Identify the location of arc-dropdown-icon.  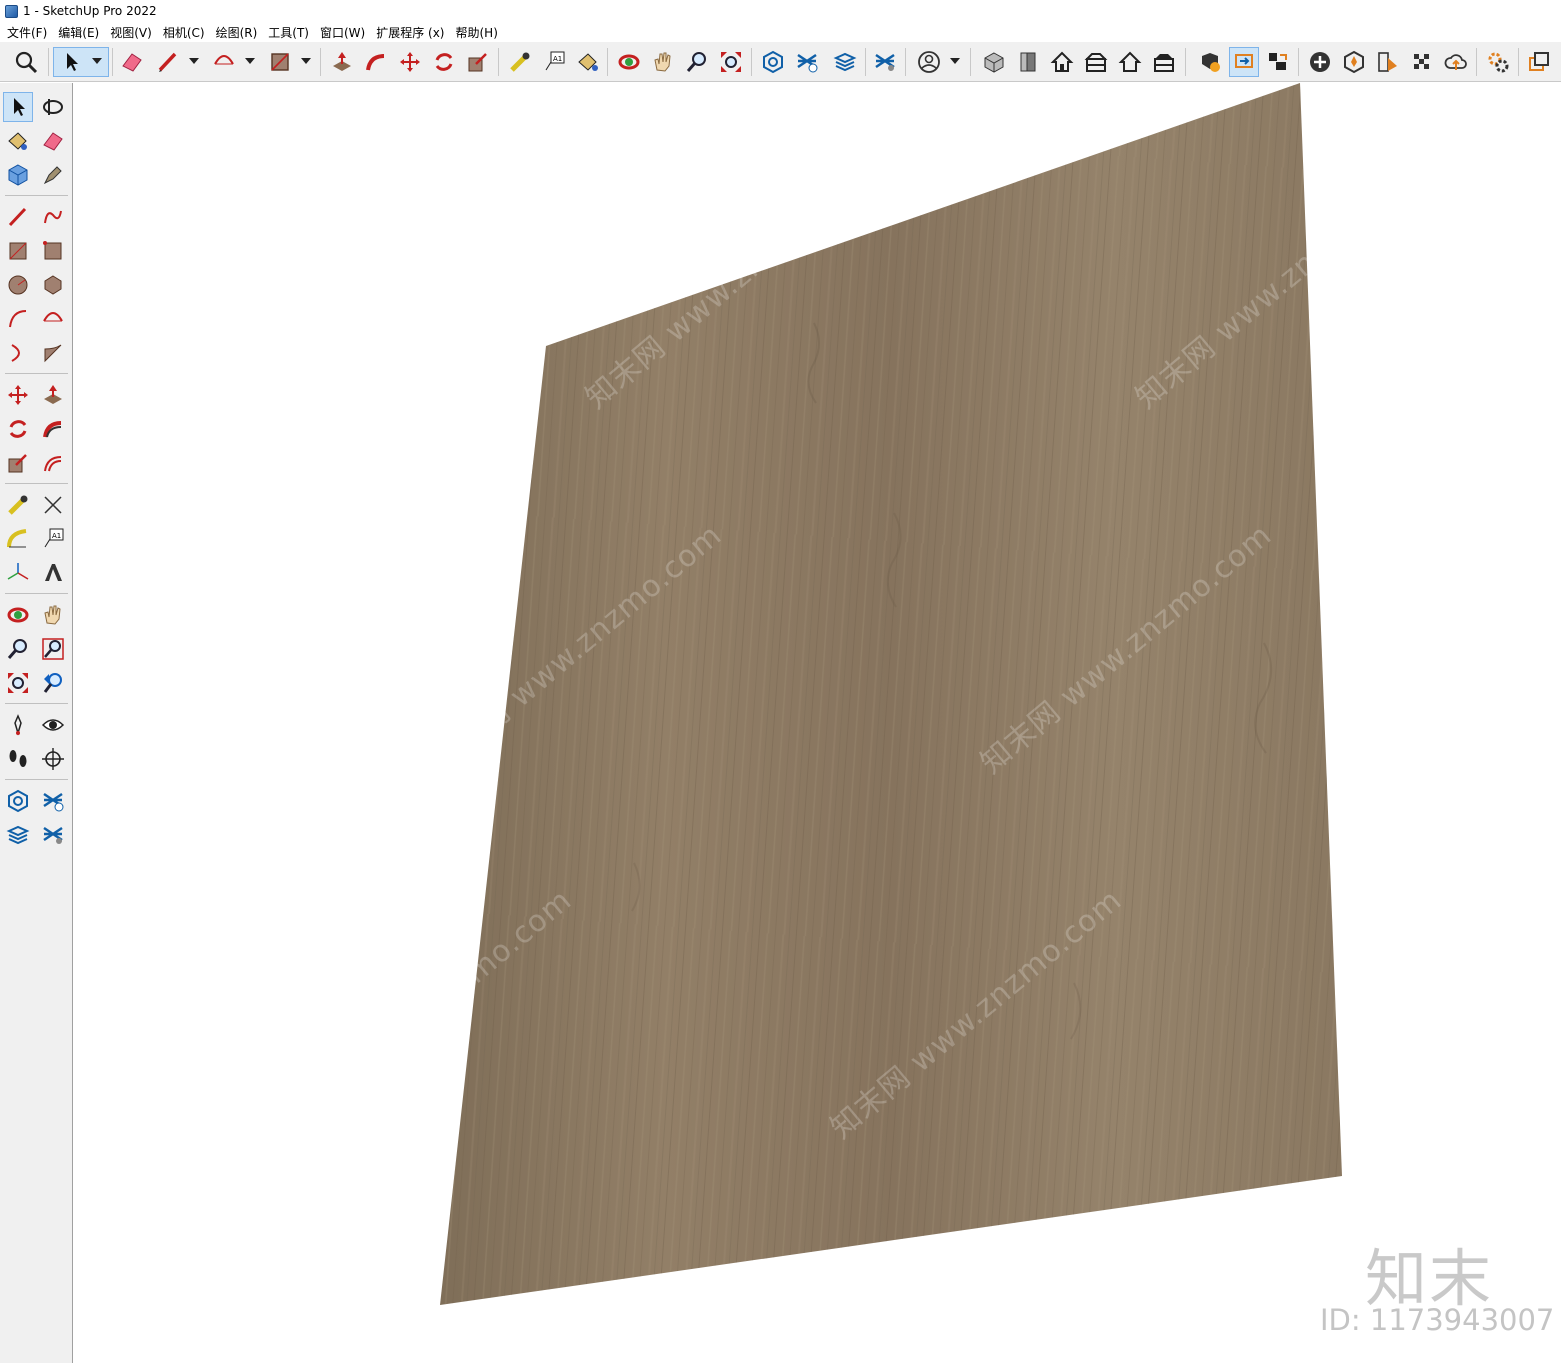
(250, 61).